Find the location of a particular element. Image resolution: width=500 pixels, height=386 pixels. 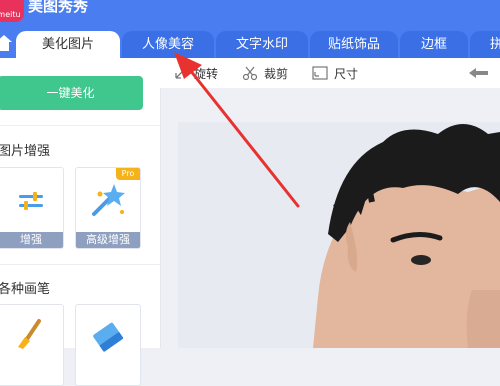

eraser-icon is located at coordinates (108, 337).